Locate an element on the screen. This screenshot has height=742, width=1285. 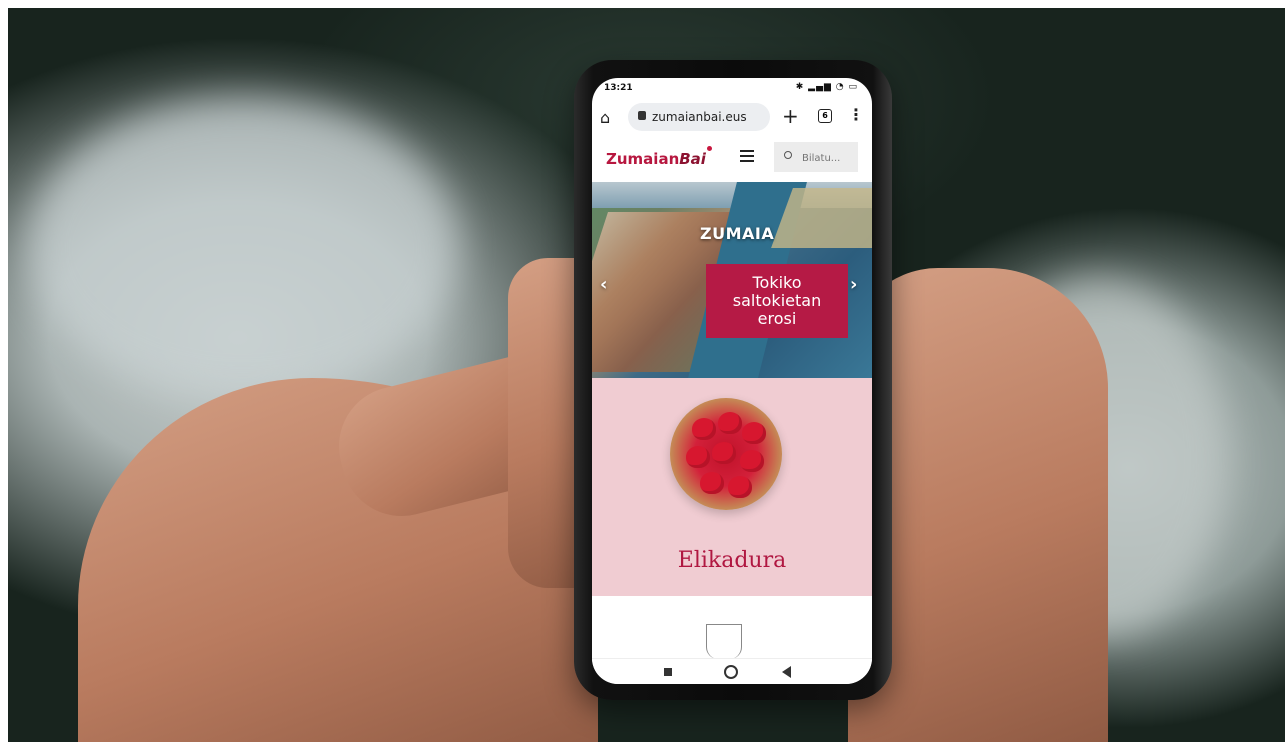
tabs-icon: 6 is located at coordinates (825, 116).